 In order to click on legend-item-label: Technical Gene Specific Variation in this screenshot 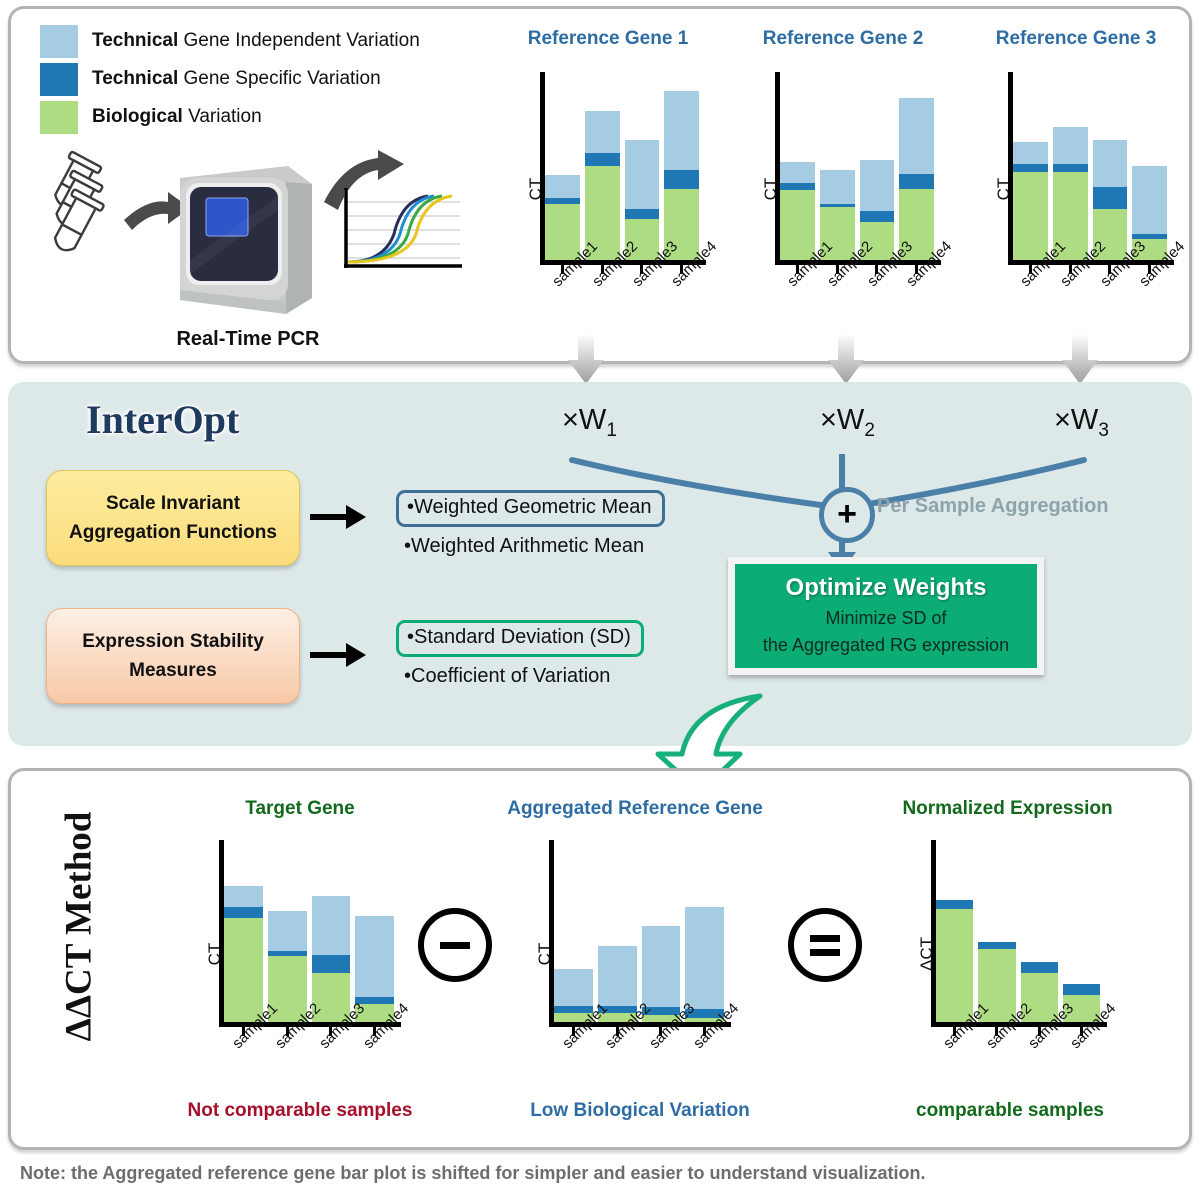, I will do `click(236, 78)`.